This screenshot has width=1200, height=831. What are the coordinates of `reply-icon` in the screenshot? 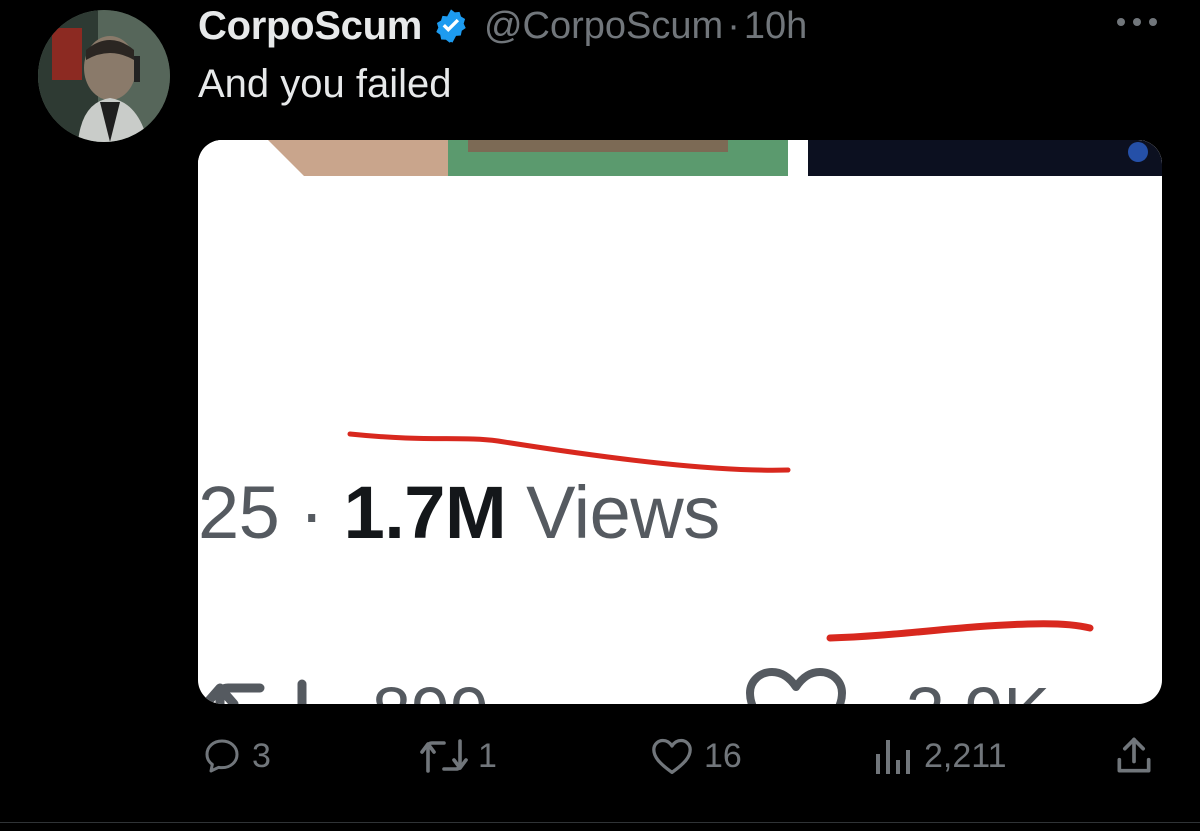 It's located at (222, 756).